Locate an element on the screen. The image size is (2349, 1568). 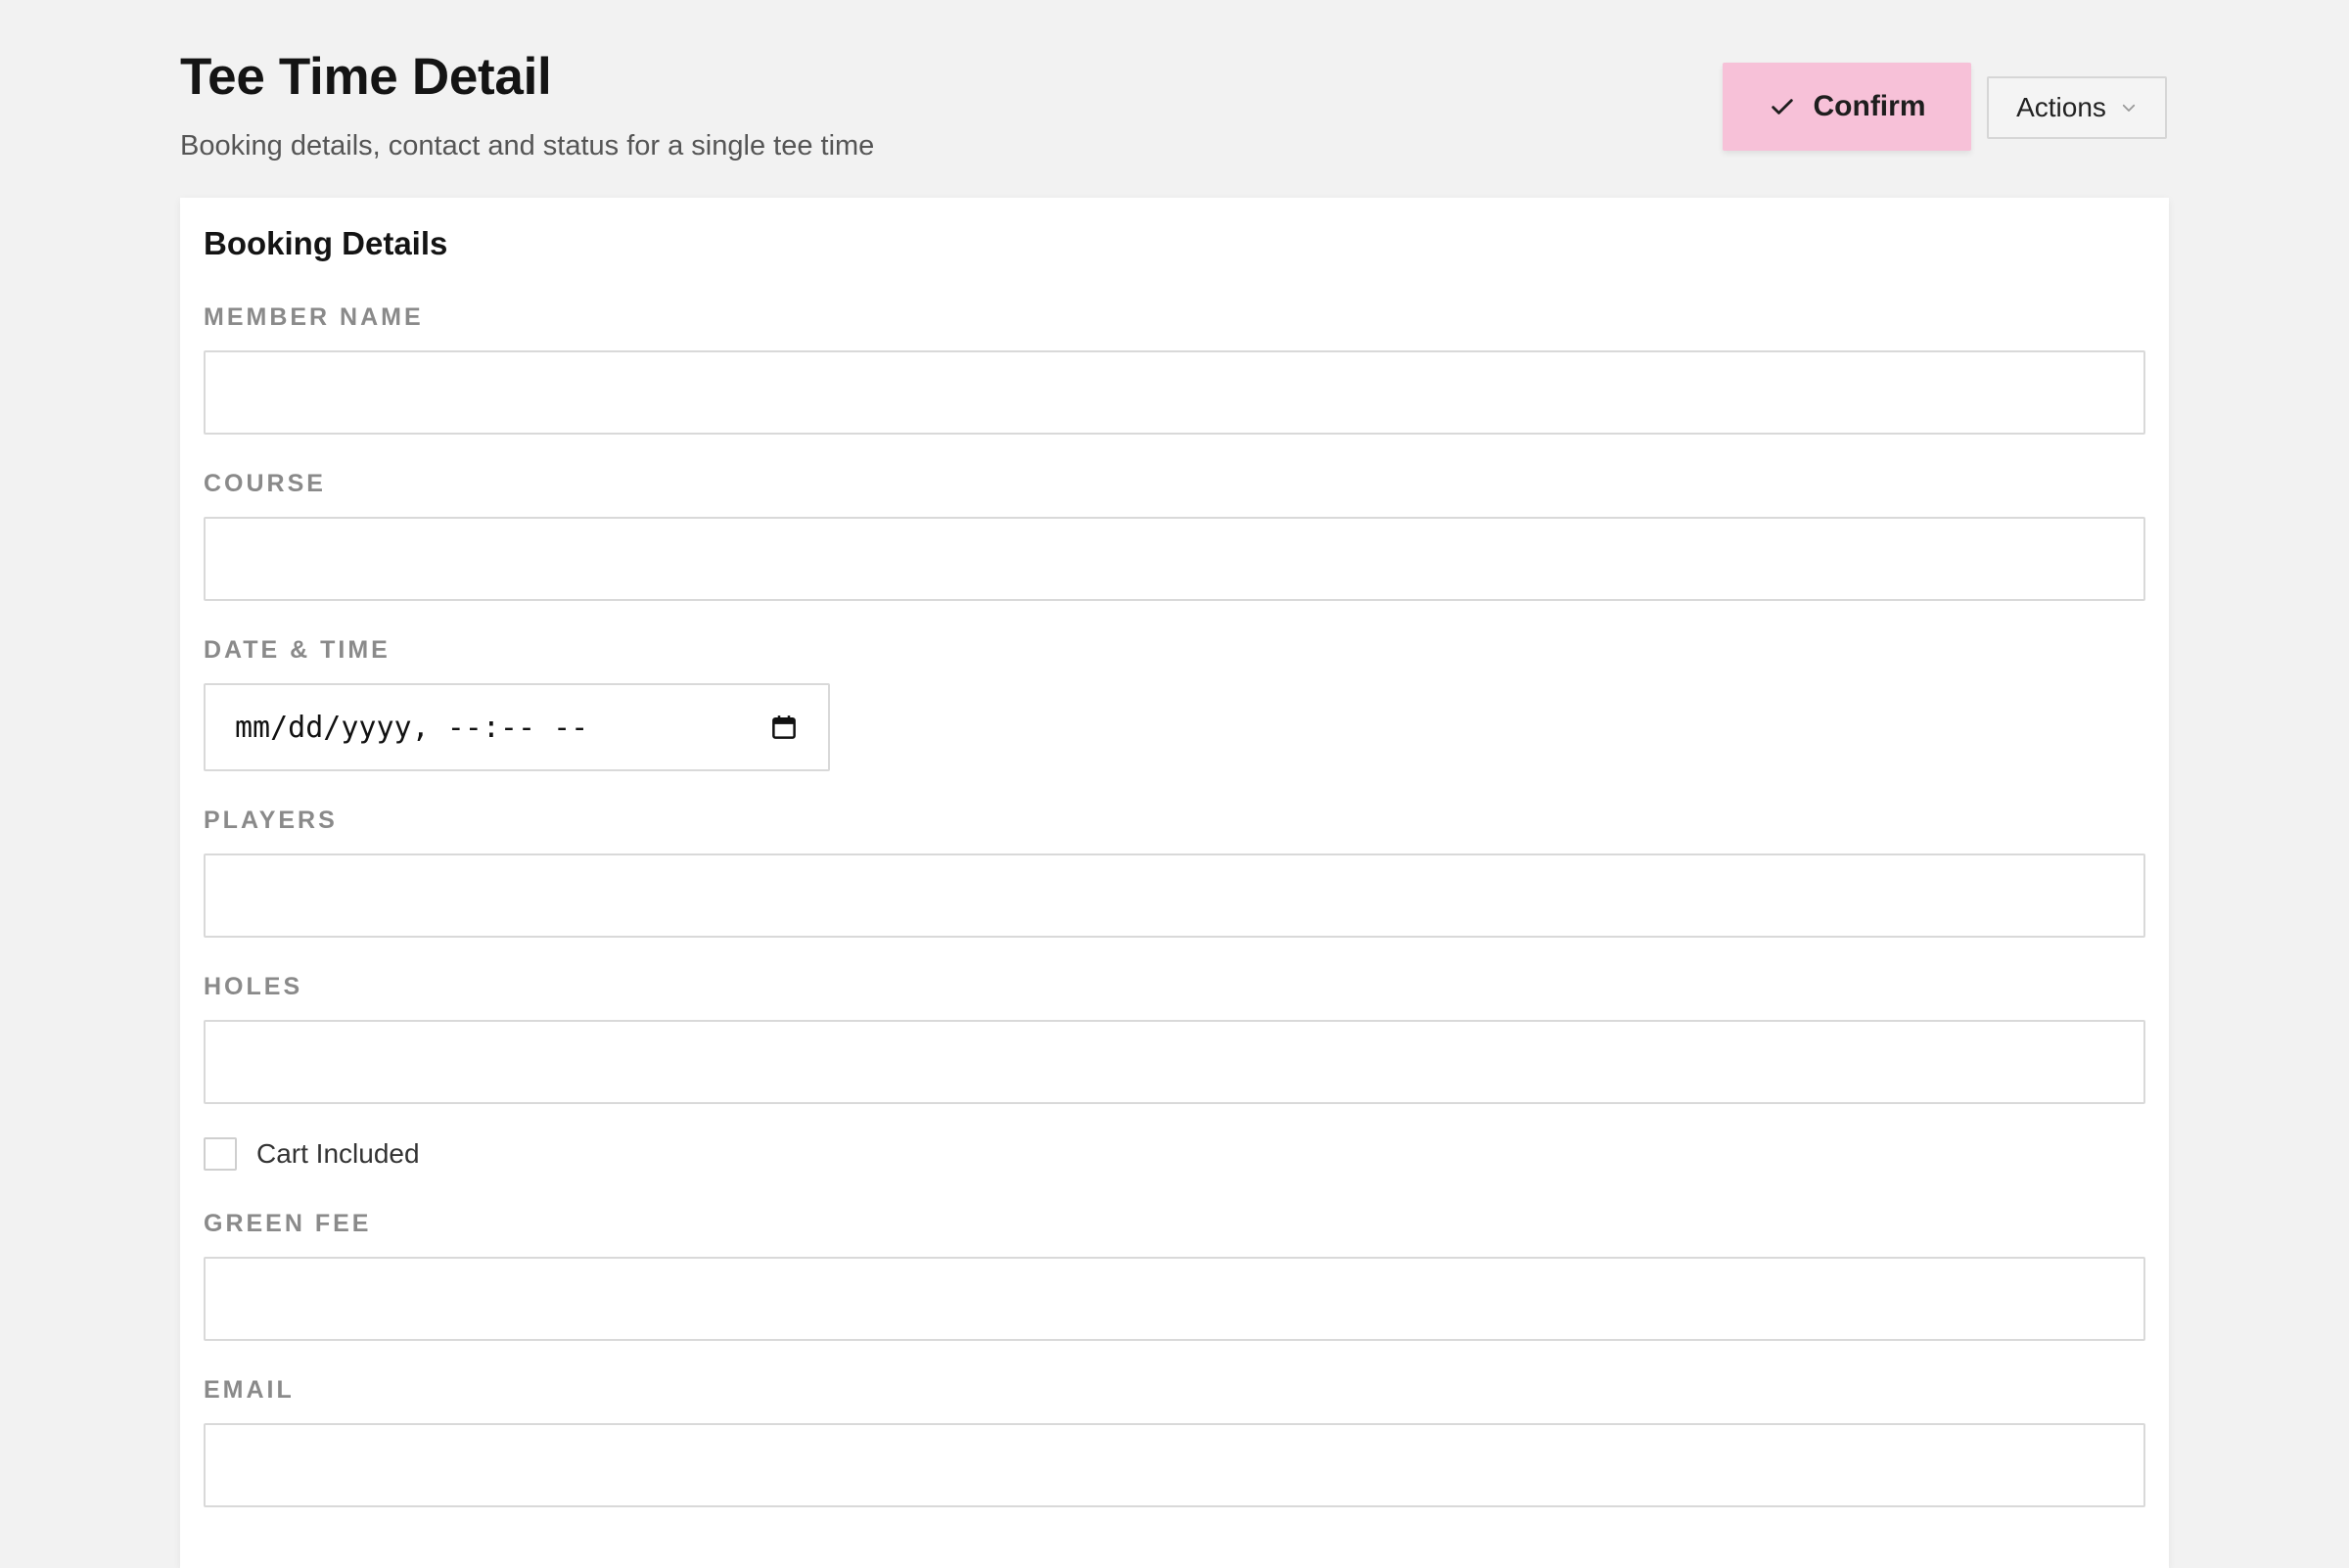
green-fee-label: GREEN FEE is located at coordinates (288, 1223).